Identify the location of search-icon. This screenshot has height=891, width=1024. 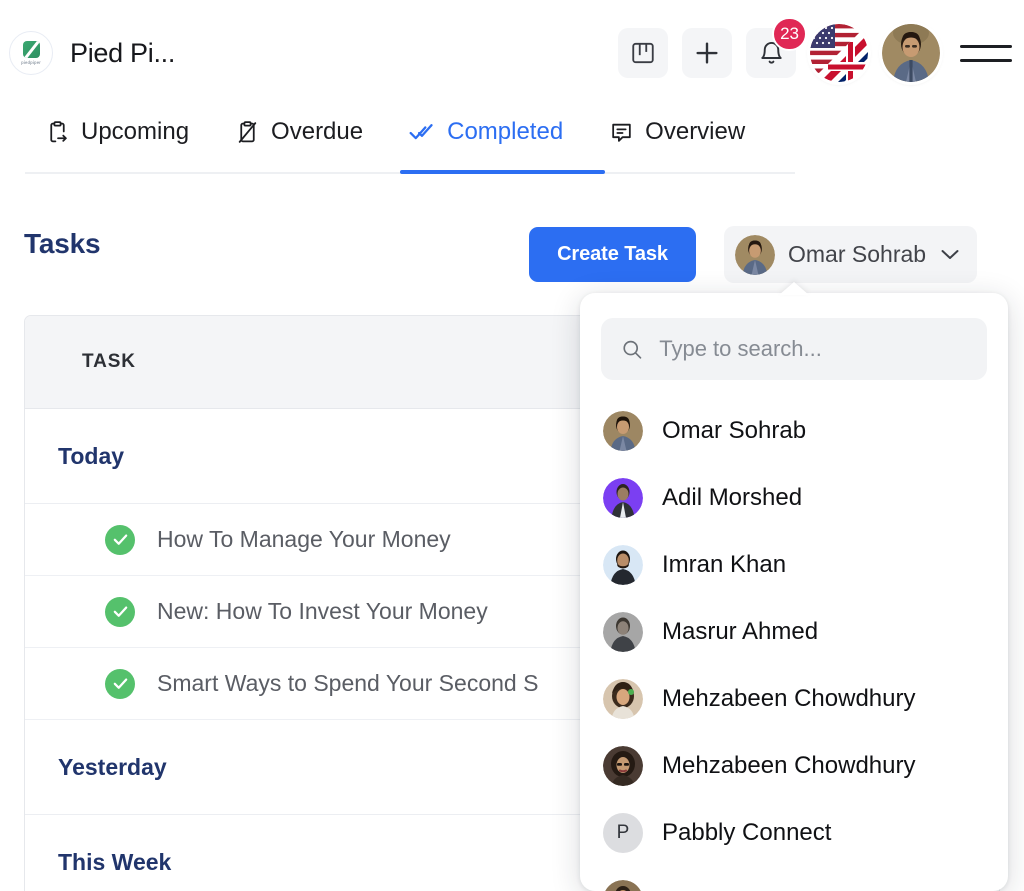
(632, 349).